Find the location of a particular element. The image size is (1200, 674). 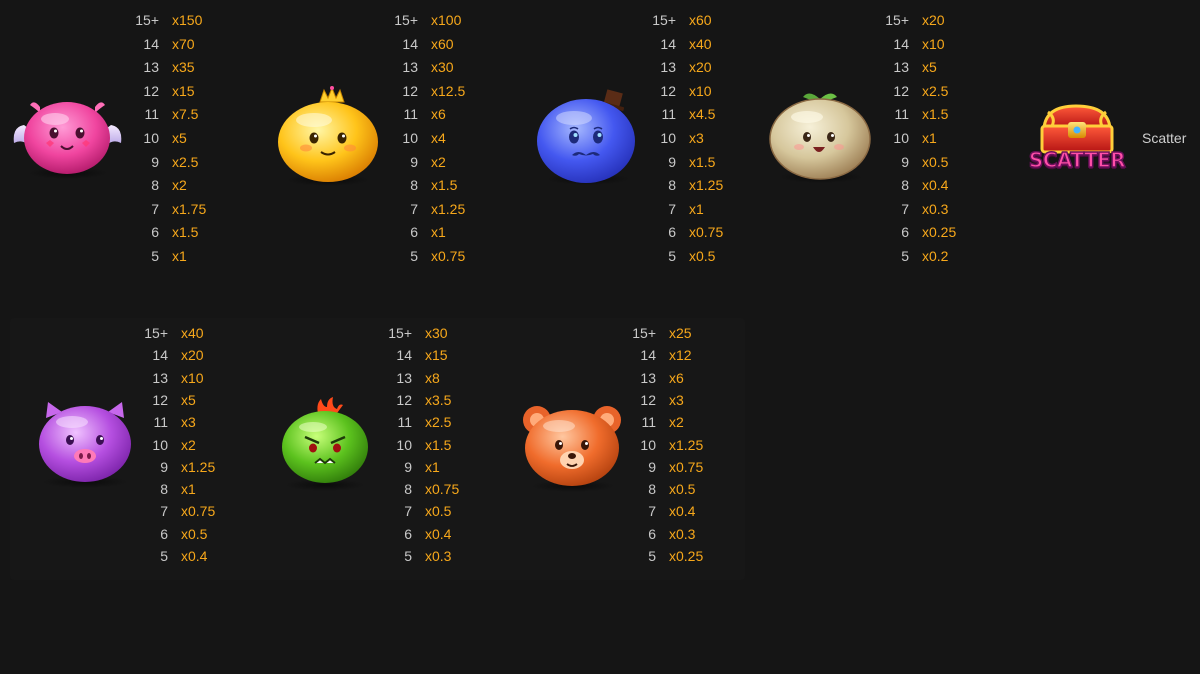

symbol-scatter: SCATTER is located at coordinates (1077, 140).